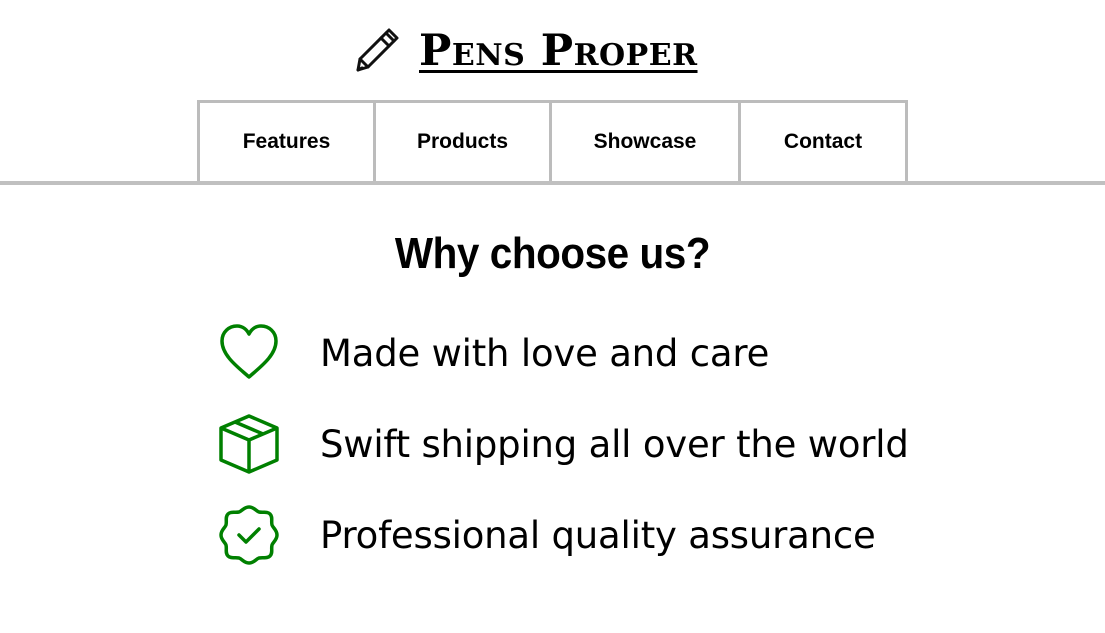 This screenshot has width=1105, height=633. What do you see at coordinates (614, 444) in the screenshot?
I see `feature-text: Swift shipping all over the world` at bounding box center [614, 444].